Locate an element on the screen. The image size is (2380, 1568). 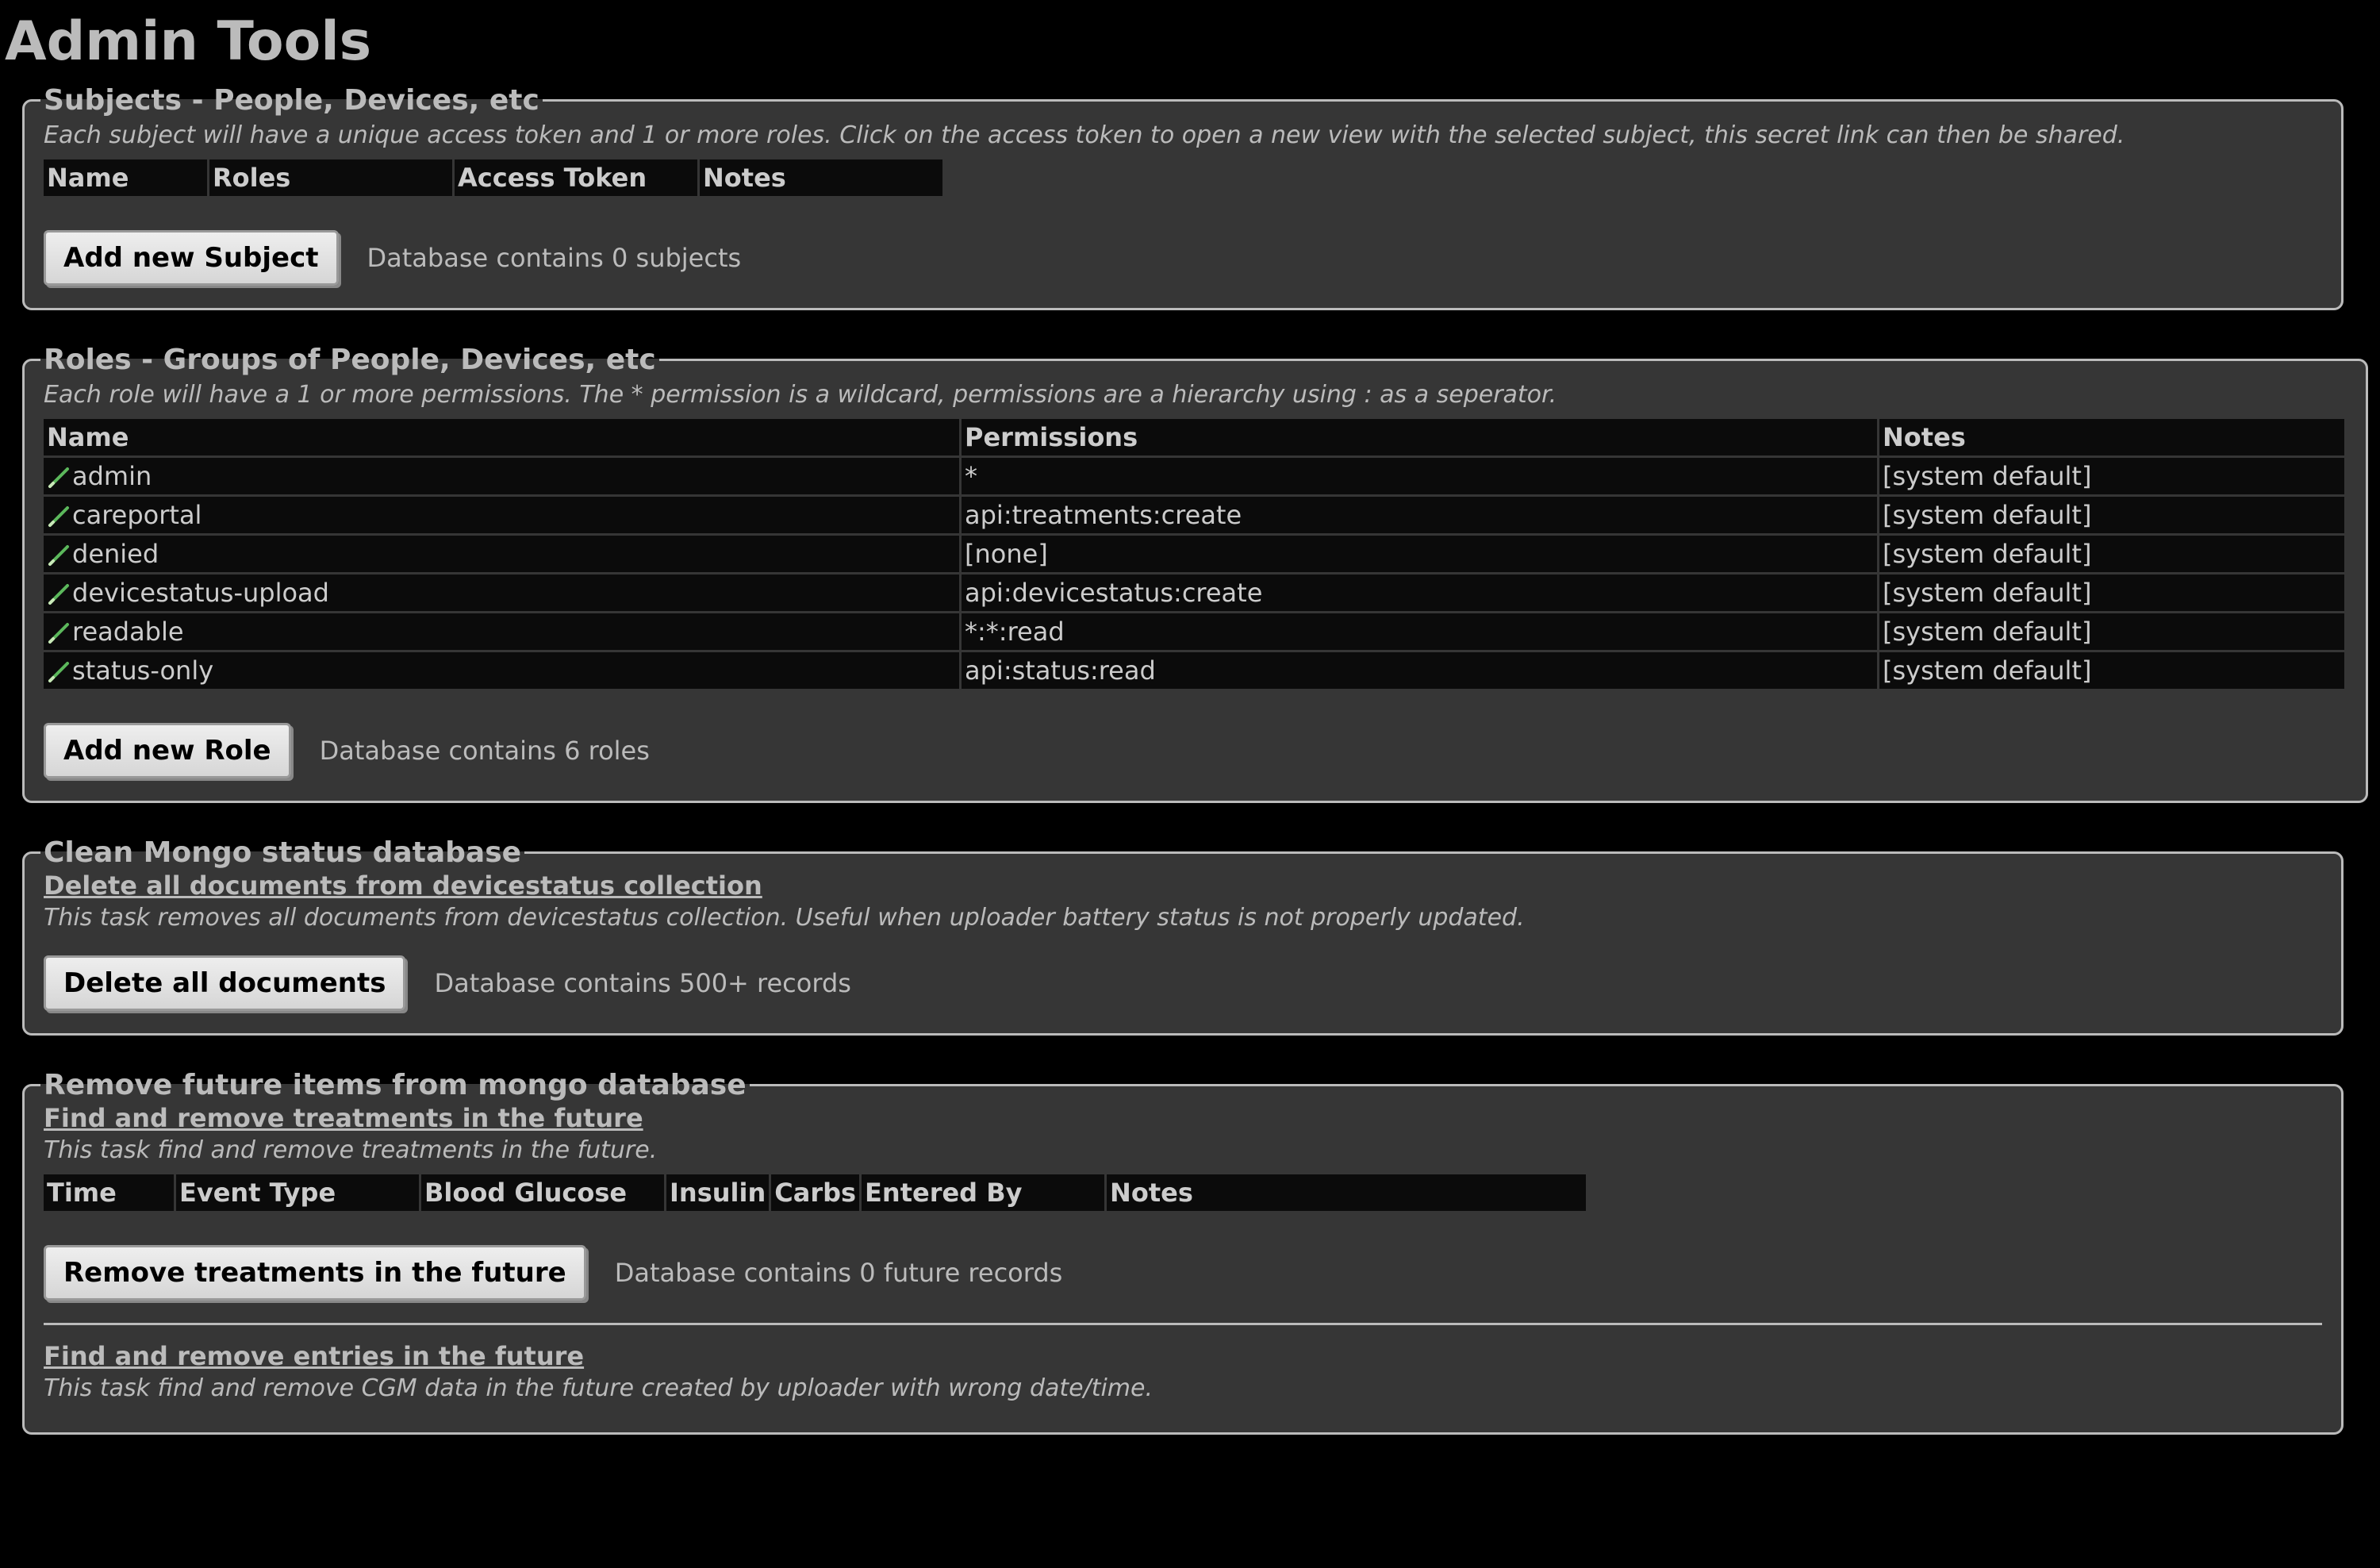
role-name-cell: admin is located at coordinates (501, 476).